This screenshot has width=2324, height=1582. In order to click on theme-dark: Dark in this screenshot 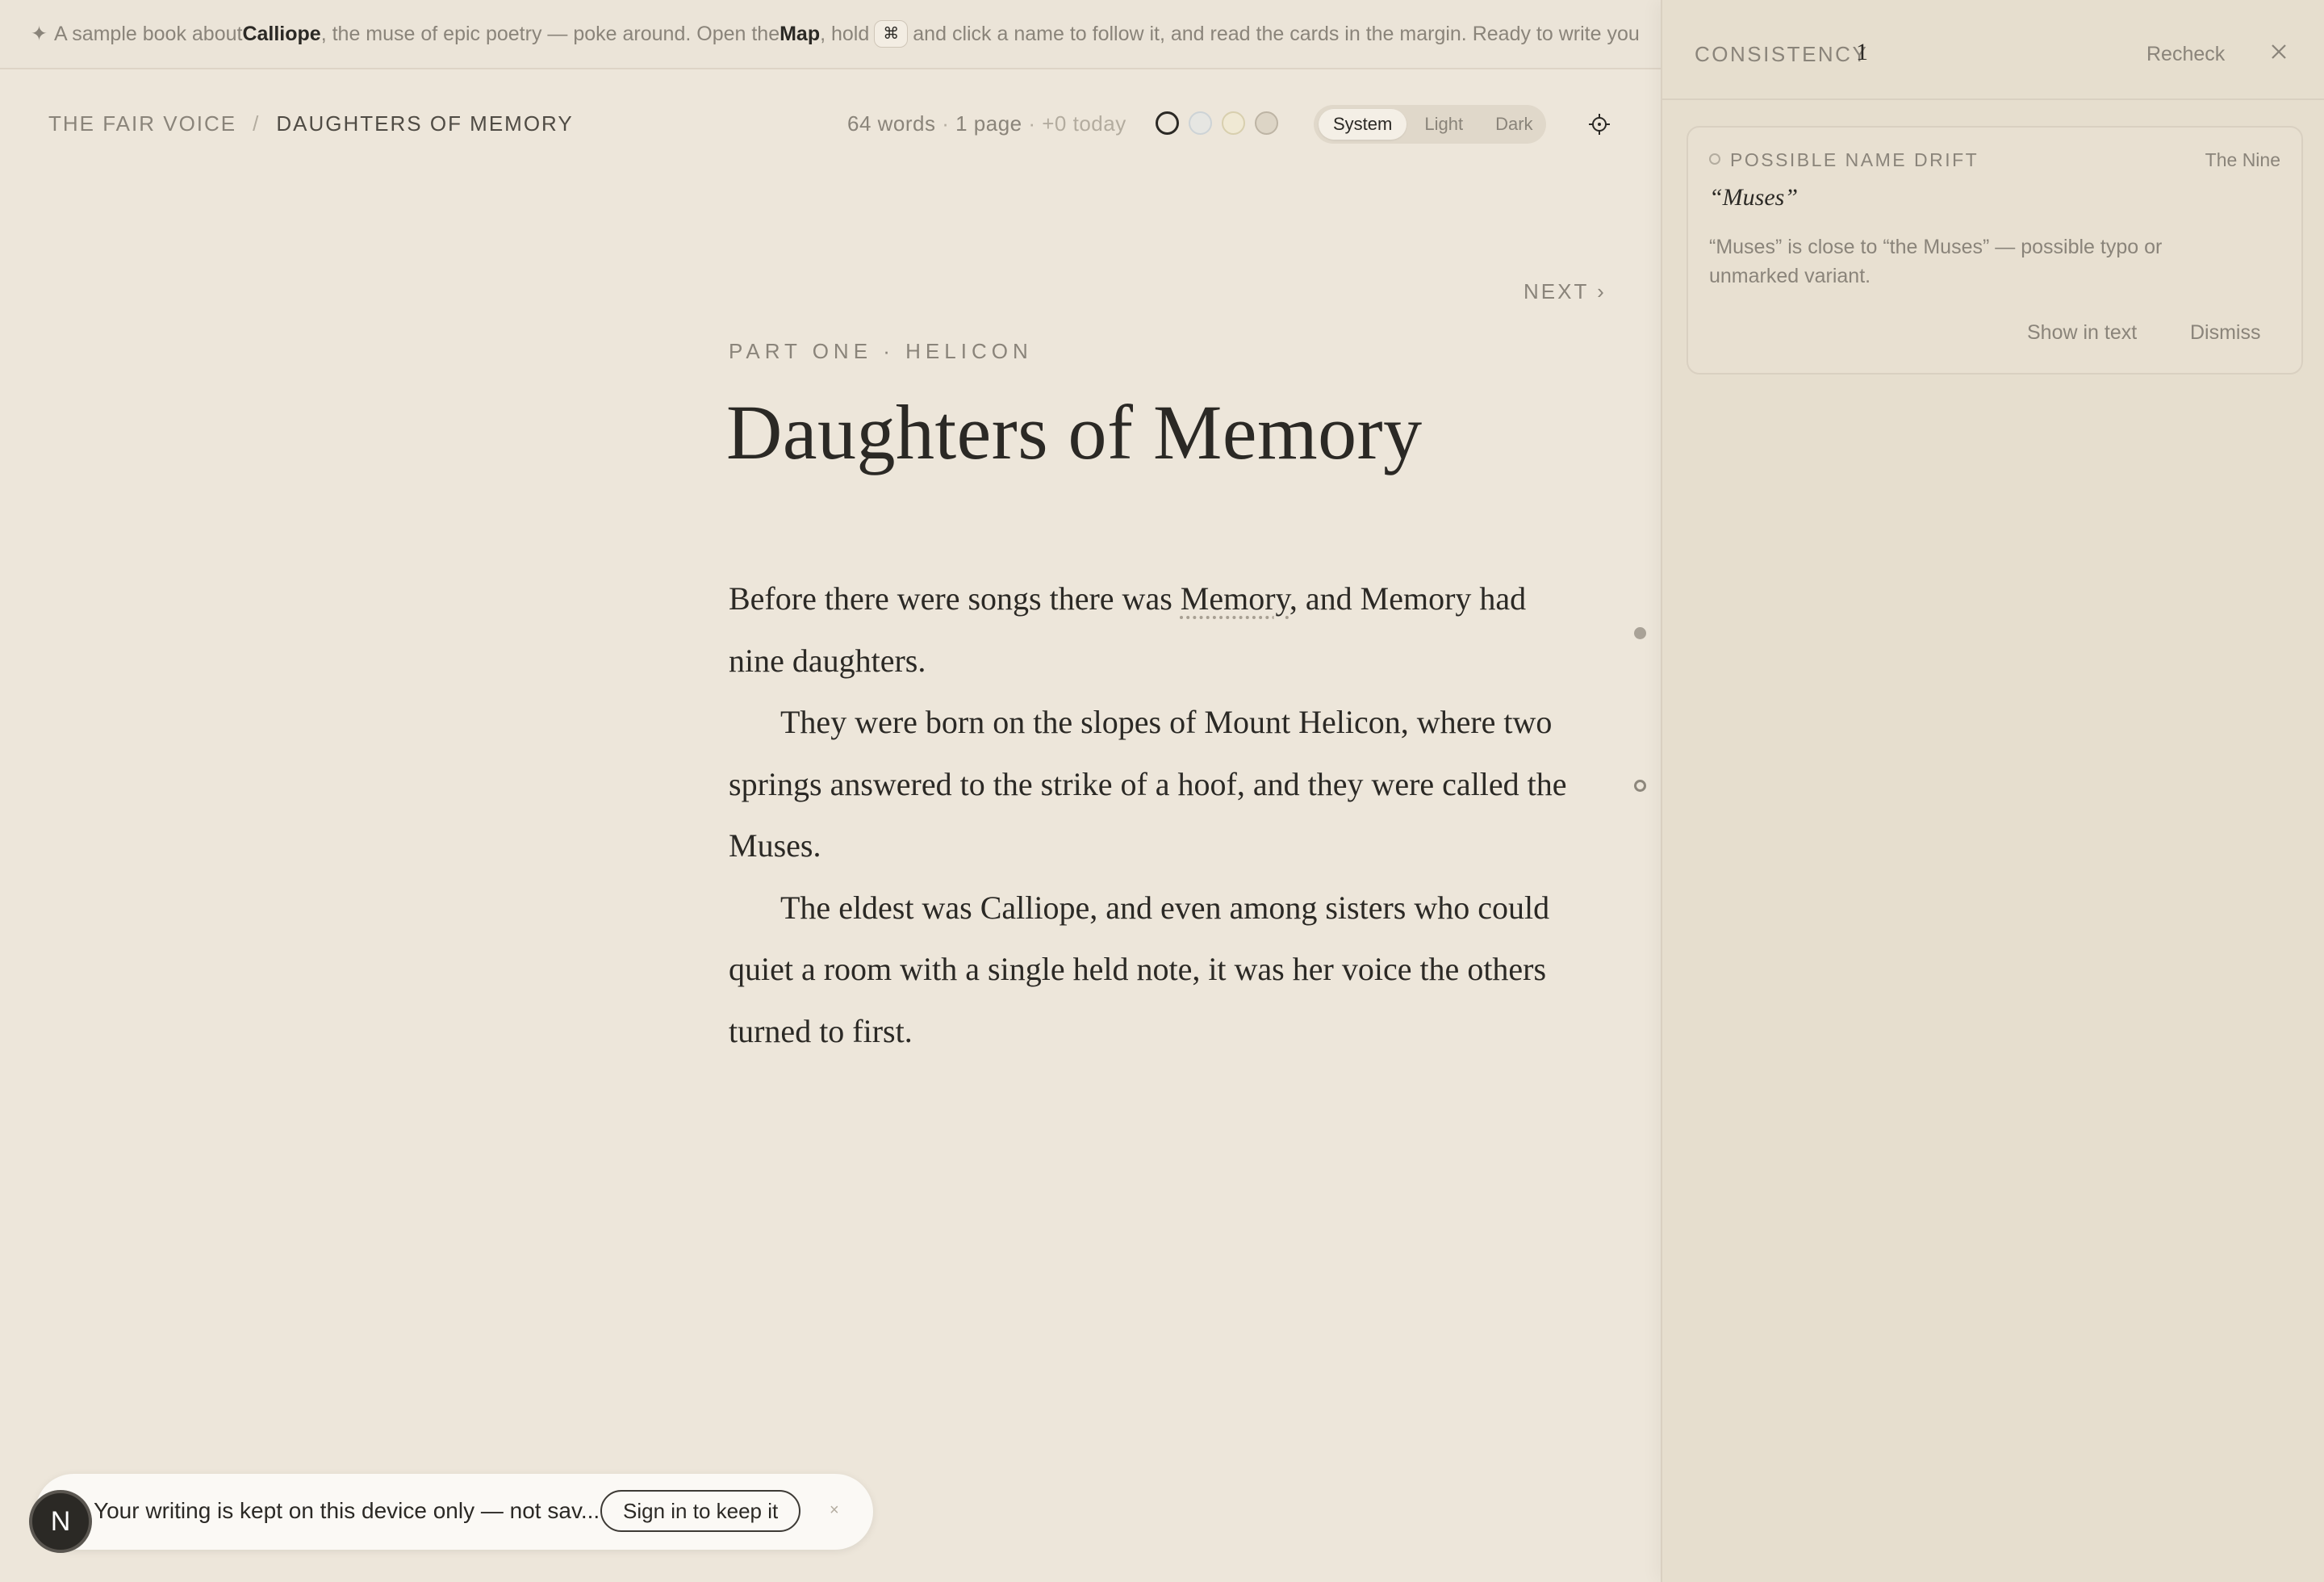, I will do `click(1514, 124)`.